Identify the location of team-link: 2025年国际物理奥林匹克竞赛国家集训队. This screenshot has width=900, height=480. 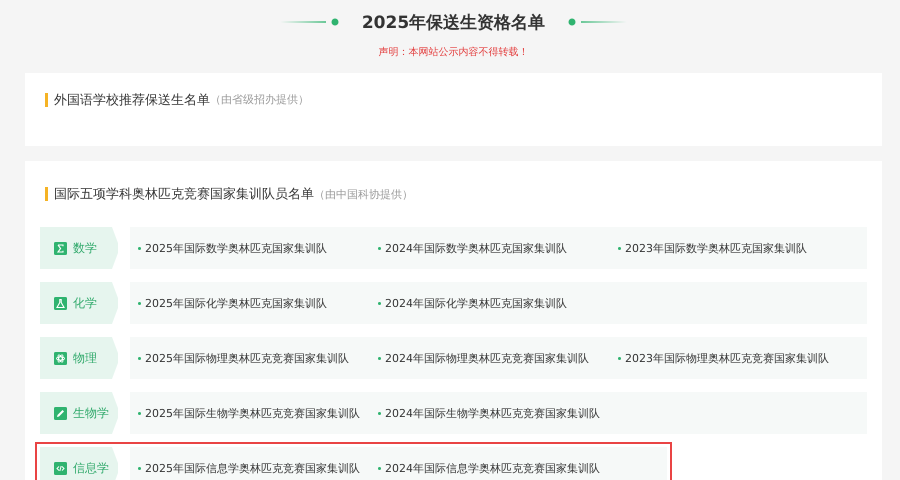
(258, 358).